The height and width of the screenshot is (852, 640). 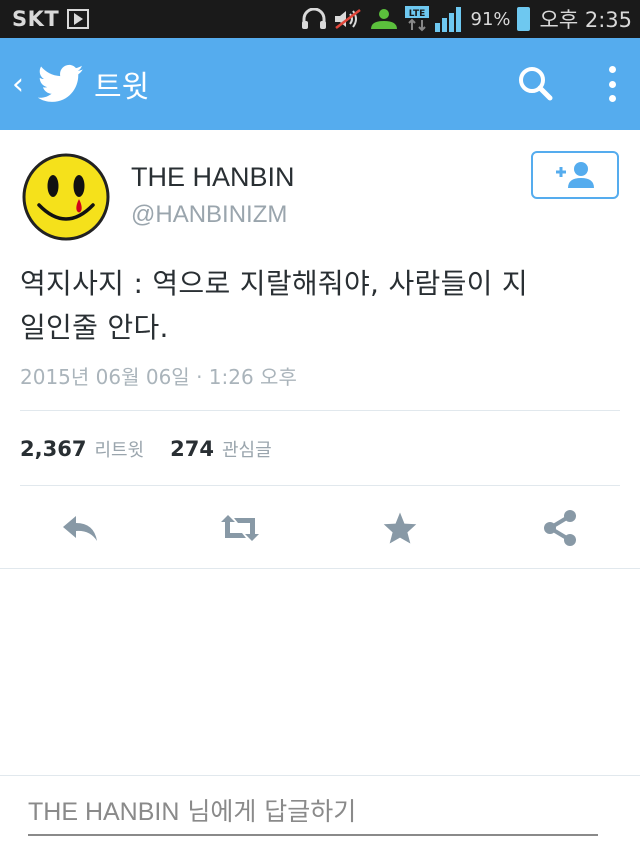 I want to click on play-icon, so click(x=78, y=19).